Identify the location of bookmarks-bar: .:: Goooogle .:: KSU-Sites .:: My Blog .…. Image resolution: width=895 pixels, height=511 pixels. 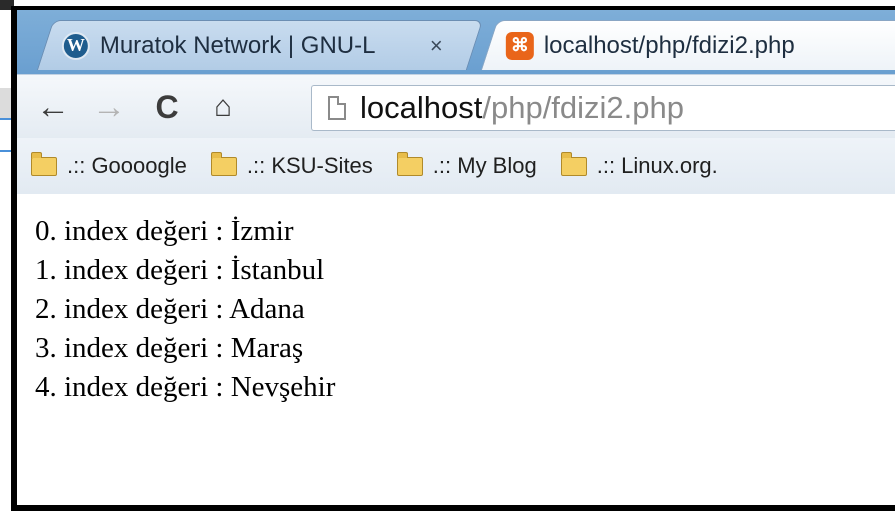
(456, 166).